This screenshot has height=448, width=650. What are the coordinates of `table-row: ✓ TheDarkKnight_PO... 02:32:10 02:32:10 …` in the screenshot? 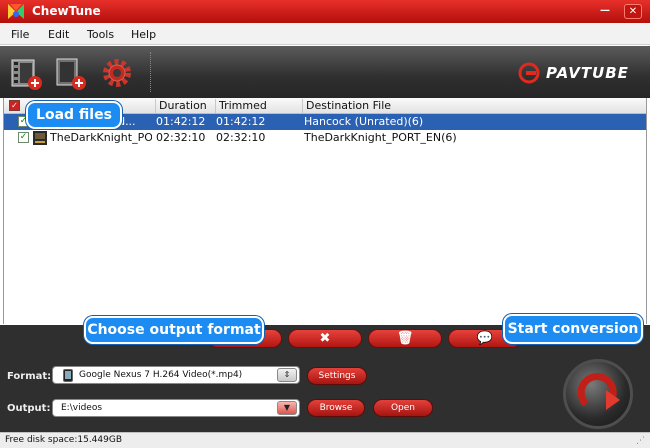 It's located at (325, 138).